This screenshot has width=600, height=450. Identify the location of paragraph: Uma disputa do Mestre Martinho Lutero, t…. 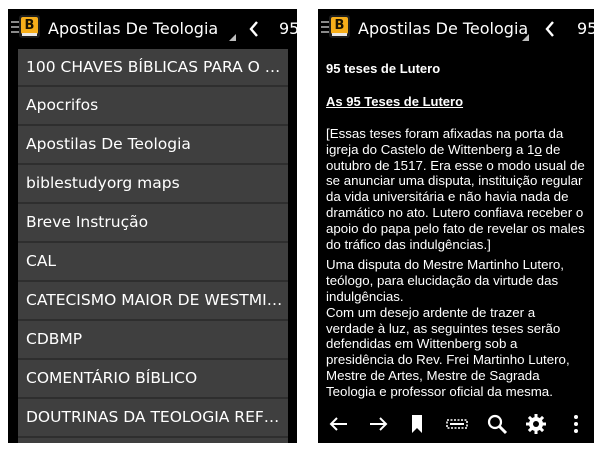
(445, 280).